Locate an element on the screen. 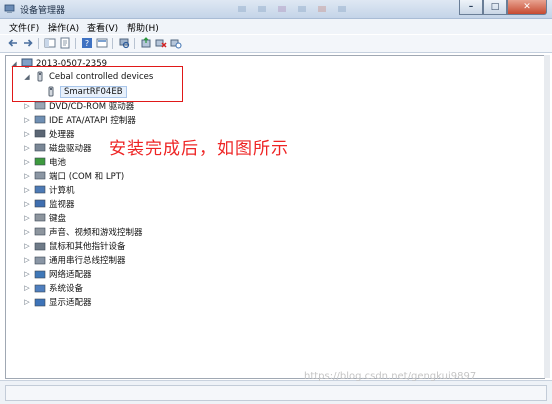  menu-view: 查看(V) is located at coordinates (102, 27).